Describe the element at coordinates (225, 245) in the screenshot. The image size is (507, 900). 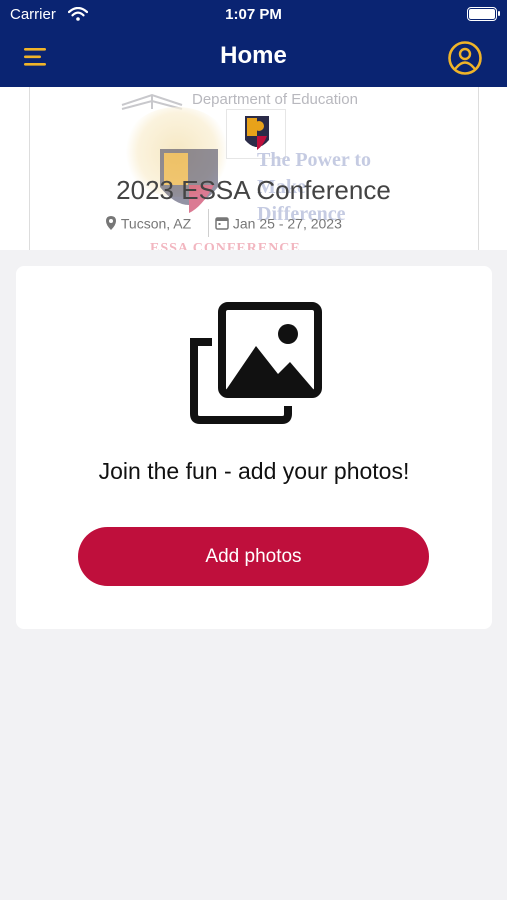
I see `essa-watermark: ESSA CONFERENCE` at that location.